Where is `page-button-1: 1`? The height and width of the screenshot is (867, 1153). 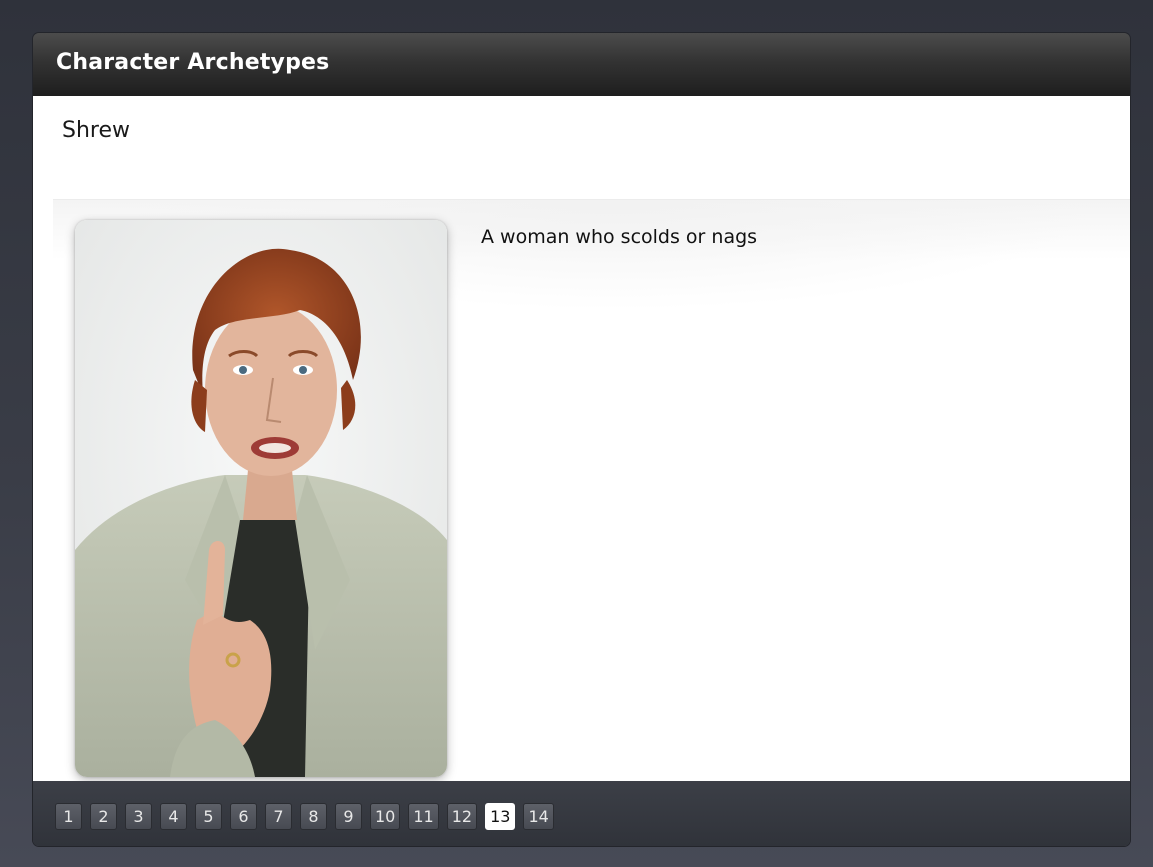 page-button-1: 1 is located at coordinates (68, 816).